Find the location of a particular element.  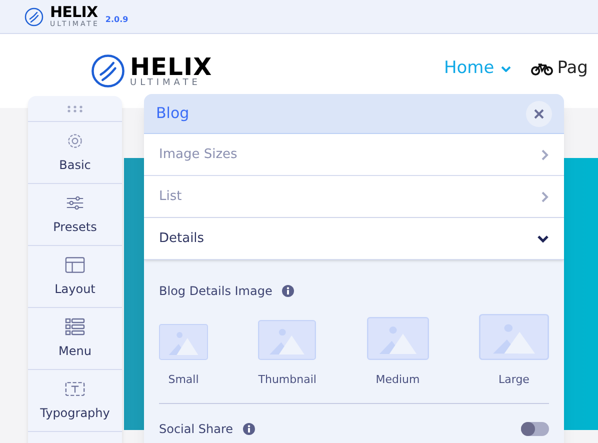

bicycle-icon is located at coordinates (542, 69).